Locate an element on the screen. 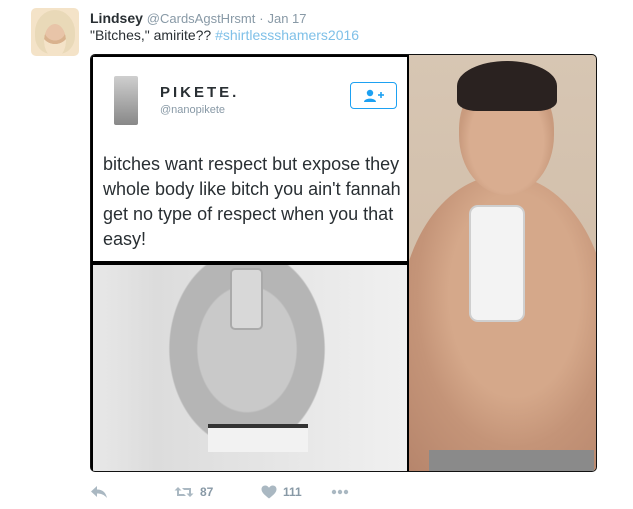 This screenshot has width=633, height=509. like-count: 111 is located at coordinates (292, 492).